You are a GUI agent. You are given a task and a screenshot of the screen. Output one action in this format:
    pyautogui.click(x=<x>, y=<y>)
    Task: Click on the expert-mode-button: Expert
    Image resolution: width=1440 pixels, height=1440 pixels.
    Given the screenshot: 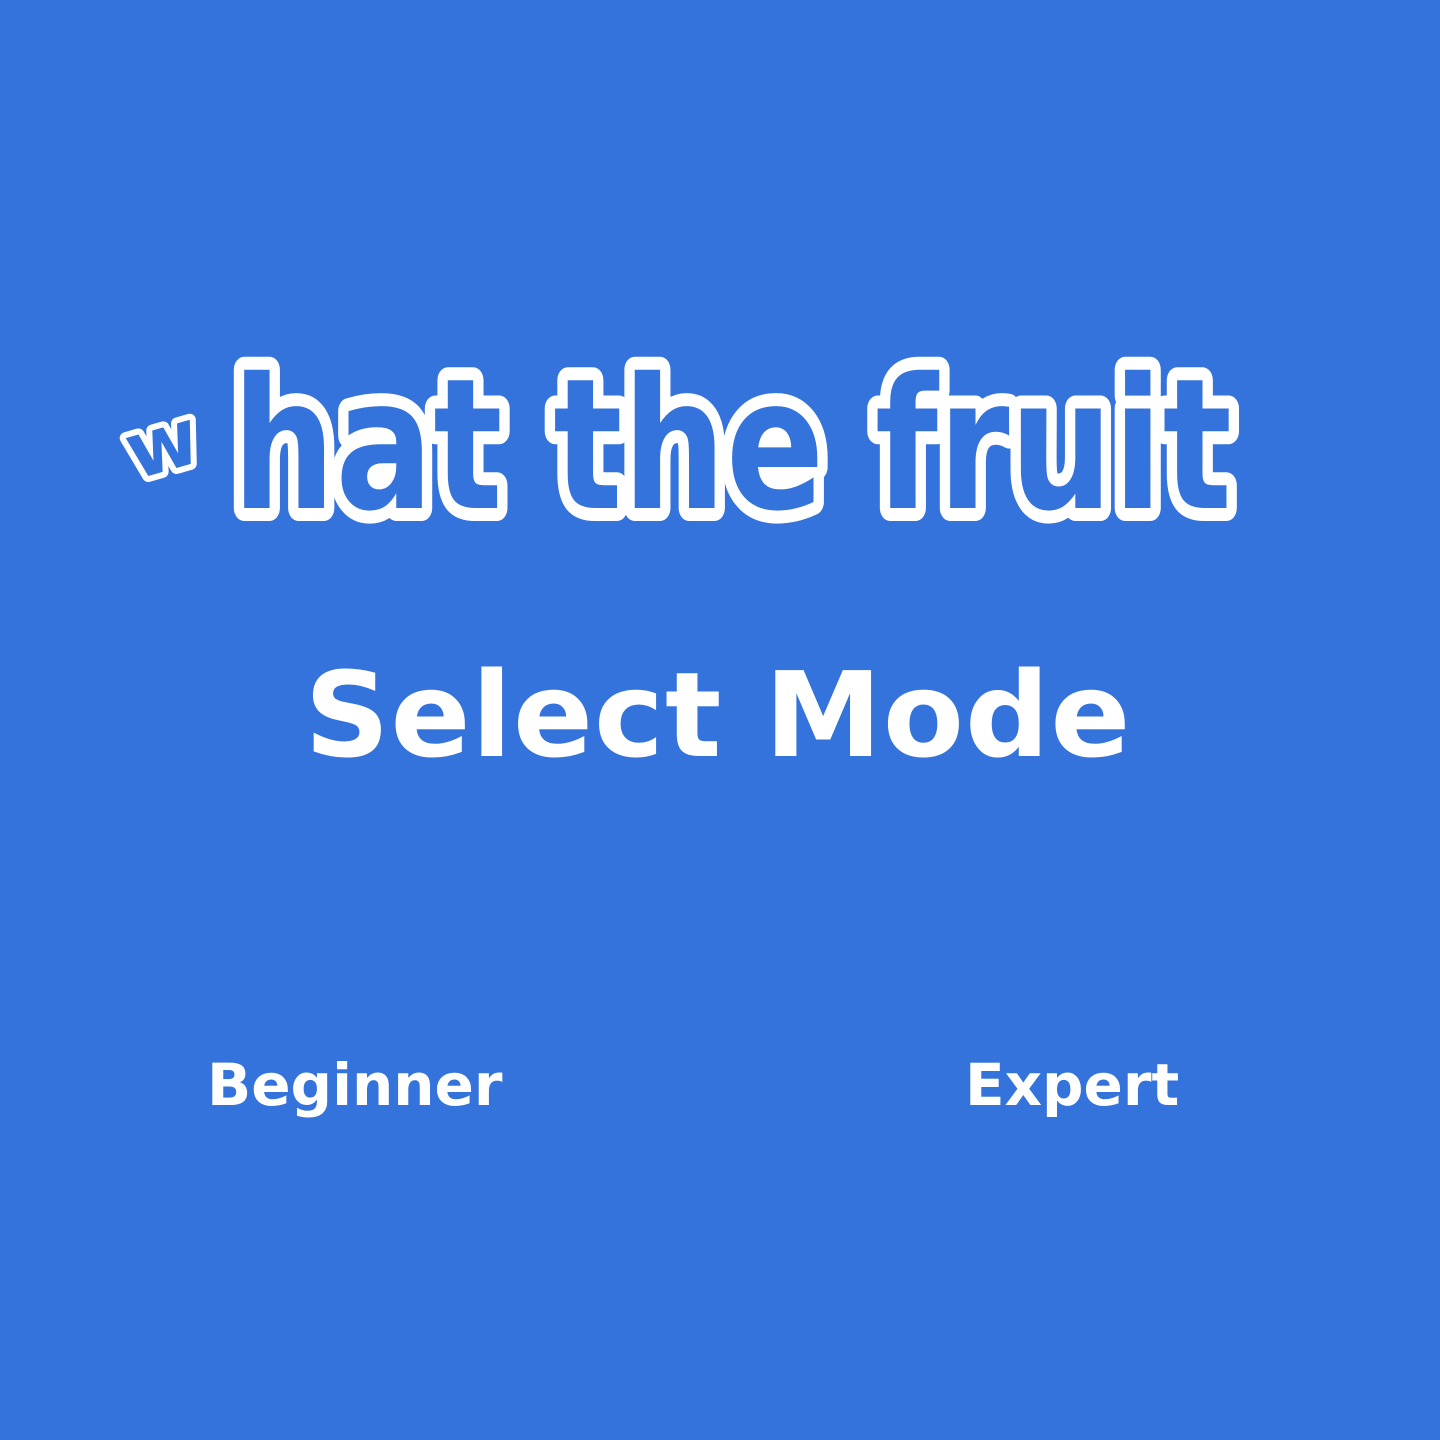 What is the action you would take?
    pyautogui.click(x=1072, y=1085)
    